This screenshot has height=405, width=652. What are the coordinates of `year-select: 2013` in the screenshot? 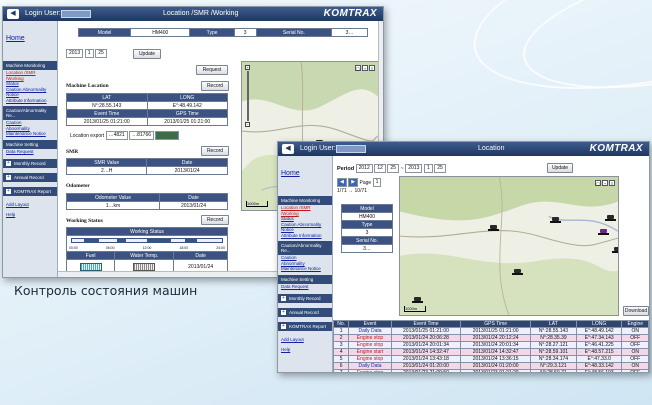 It's located at (75, 53).